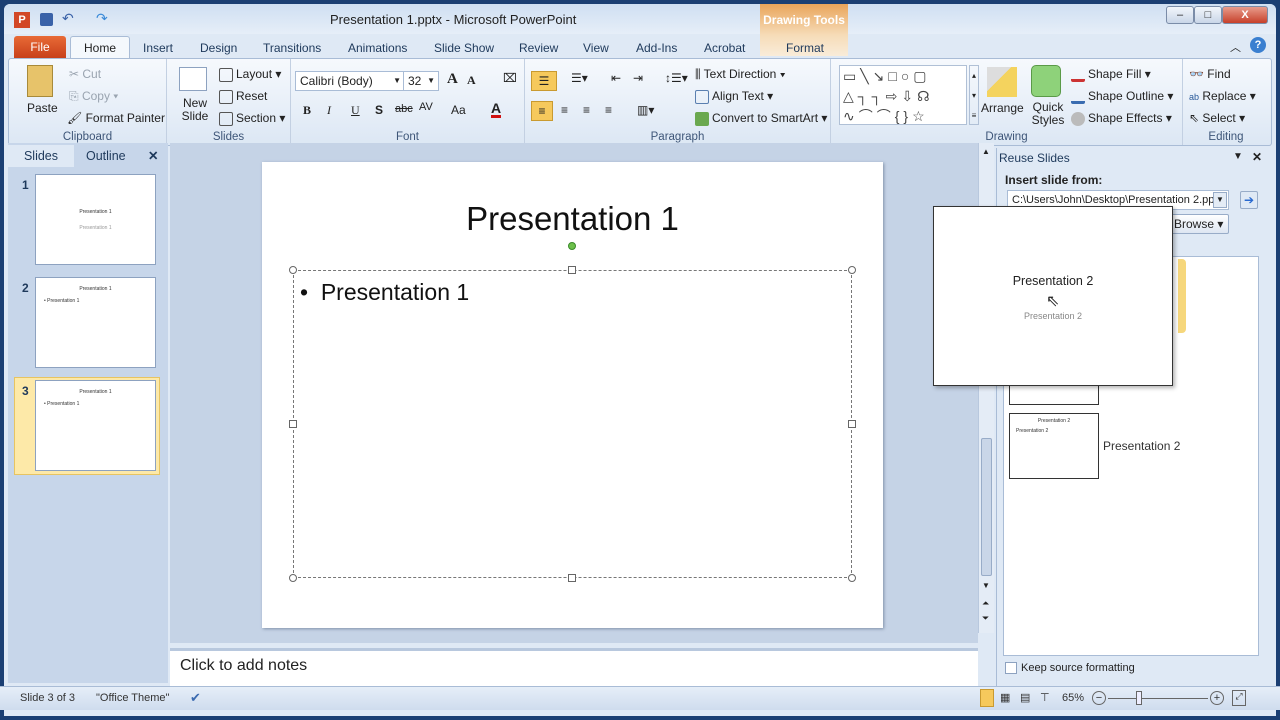  Describe the element at coordinates (1011, 668) in the screenshot. I see `keep-source-checkbox` at that location.